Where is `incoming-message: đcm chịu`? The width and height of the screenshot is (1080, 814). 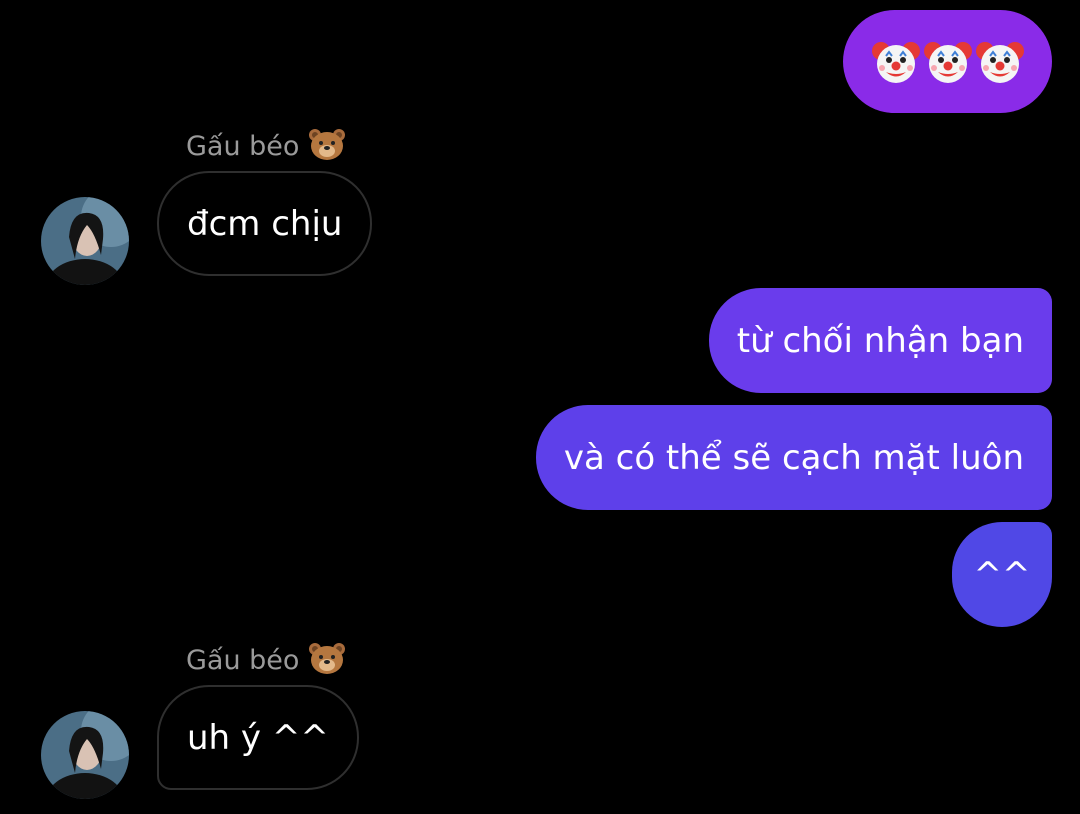 incoming-message: đcm chịu is located at coordinates (265, 223).